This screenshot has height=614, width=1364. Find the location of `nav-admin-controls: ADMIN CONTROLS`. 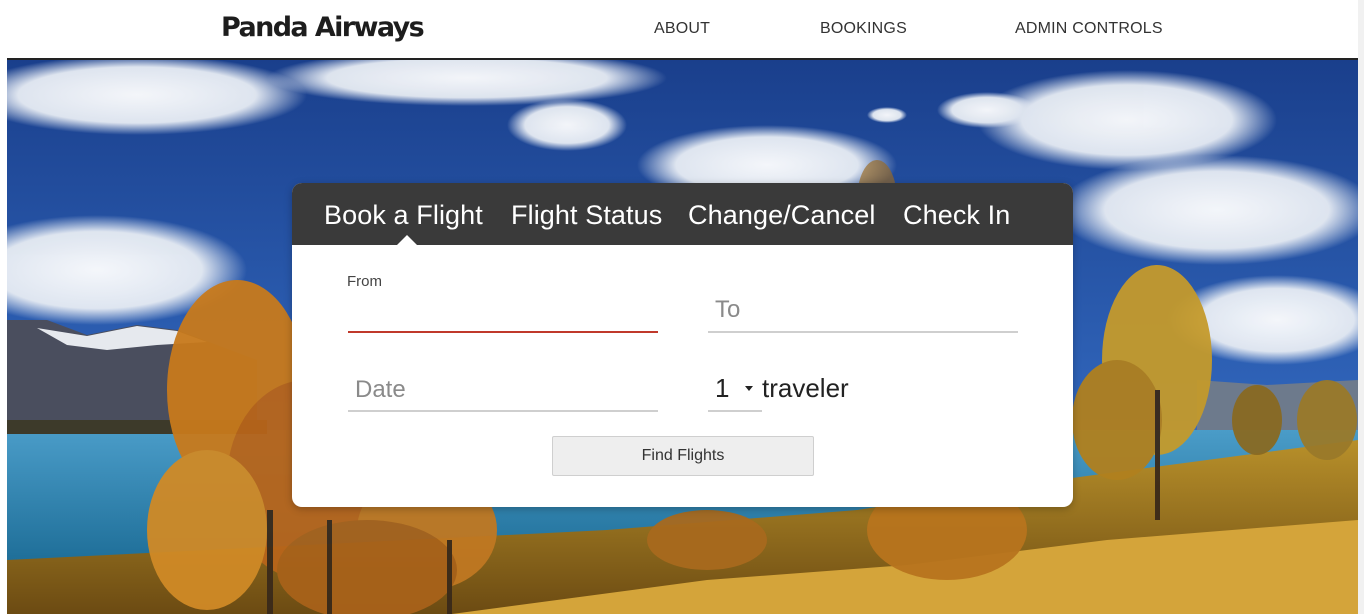

nav-admin-controls: ADMIN CONTROLS is located at coordinates (1089, 29).